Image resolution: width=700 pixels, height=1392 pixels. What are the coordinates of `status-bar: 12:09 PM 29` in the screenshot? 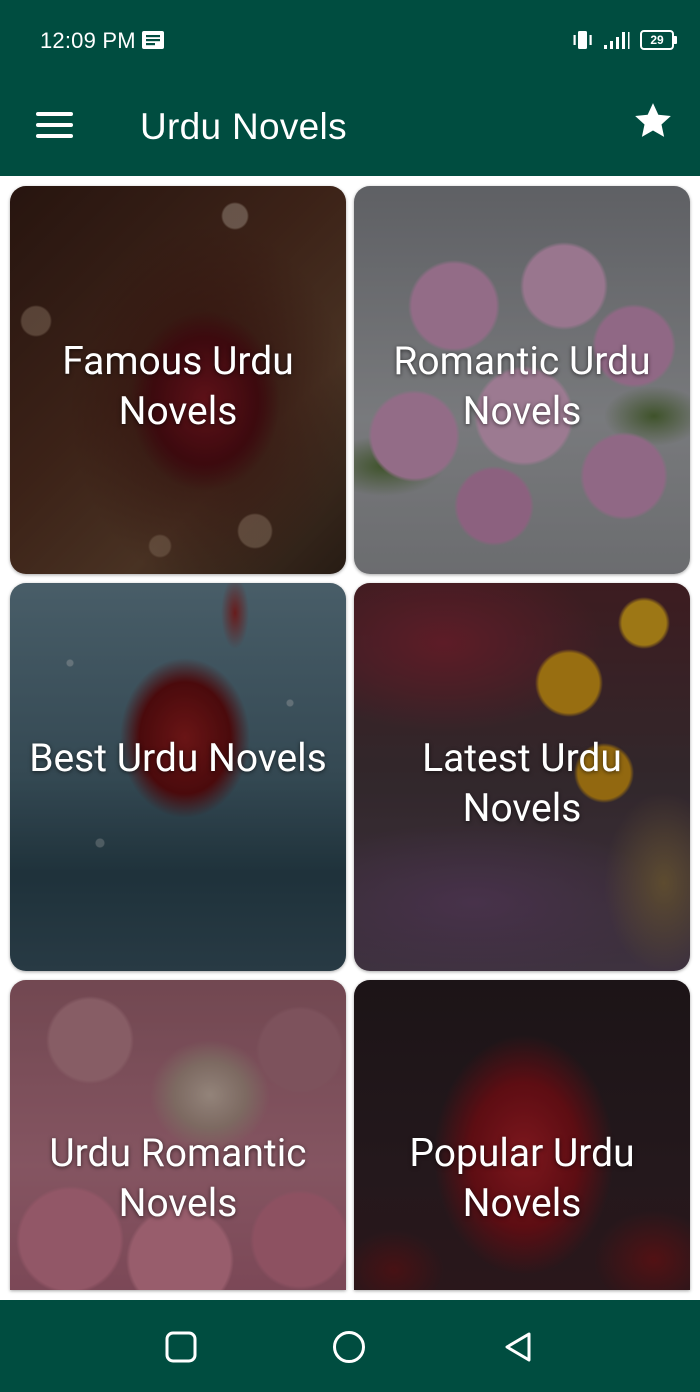 It's located at (350, 42).